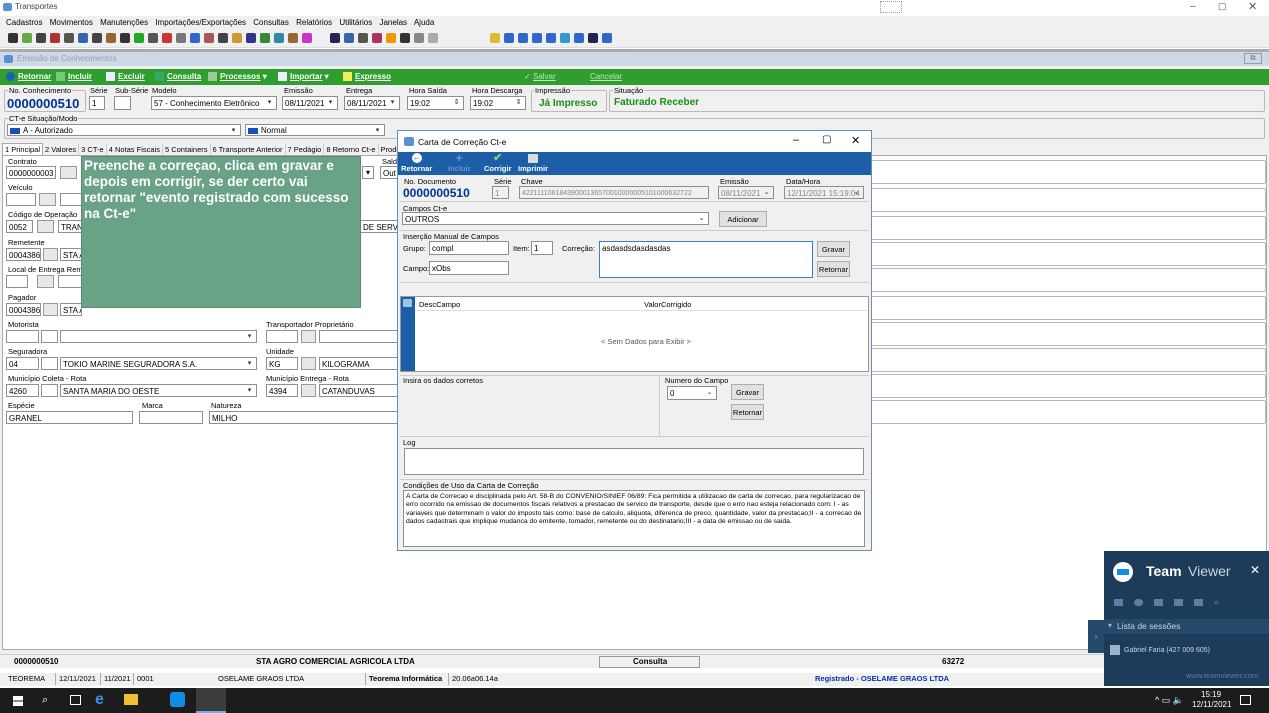  What do you see at coordinates (211, 700) in the screenshot?
I see `transportes-taskbar-icon` at bounding box center [211, 700].